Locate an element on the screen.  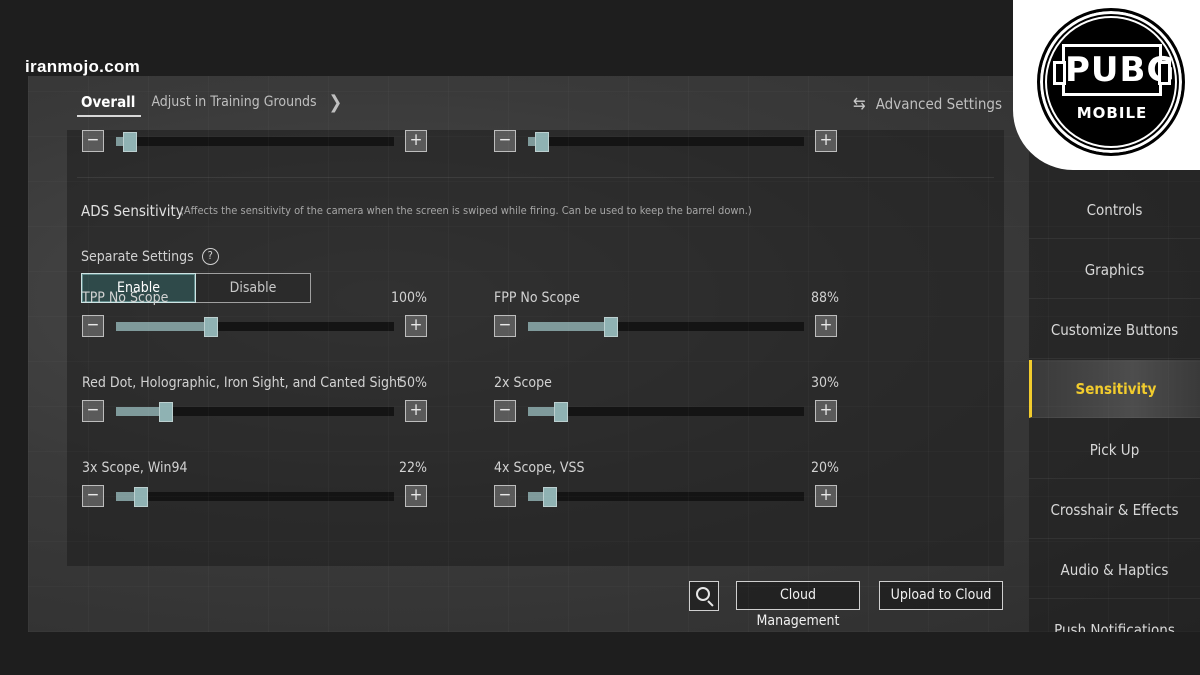
ads-sensitivity-title: ADS Sensitivity is located at coordinates (132, 211).